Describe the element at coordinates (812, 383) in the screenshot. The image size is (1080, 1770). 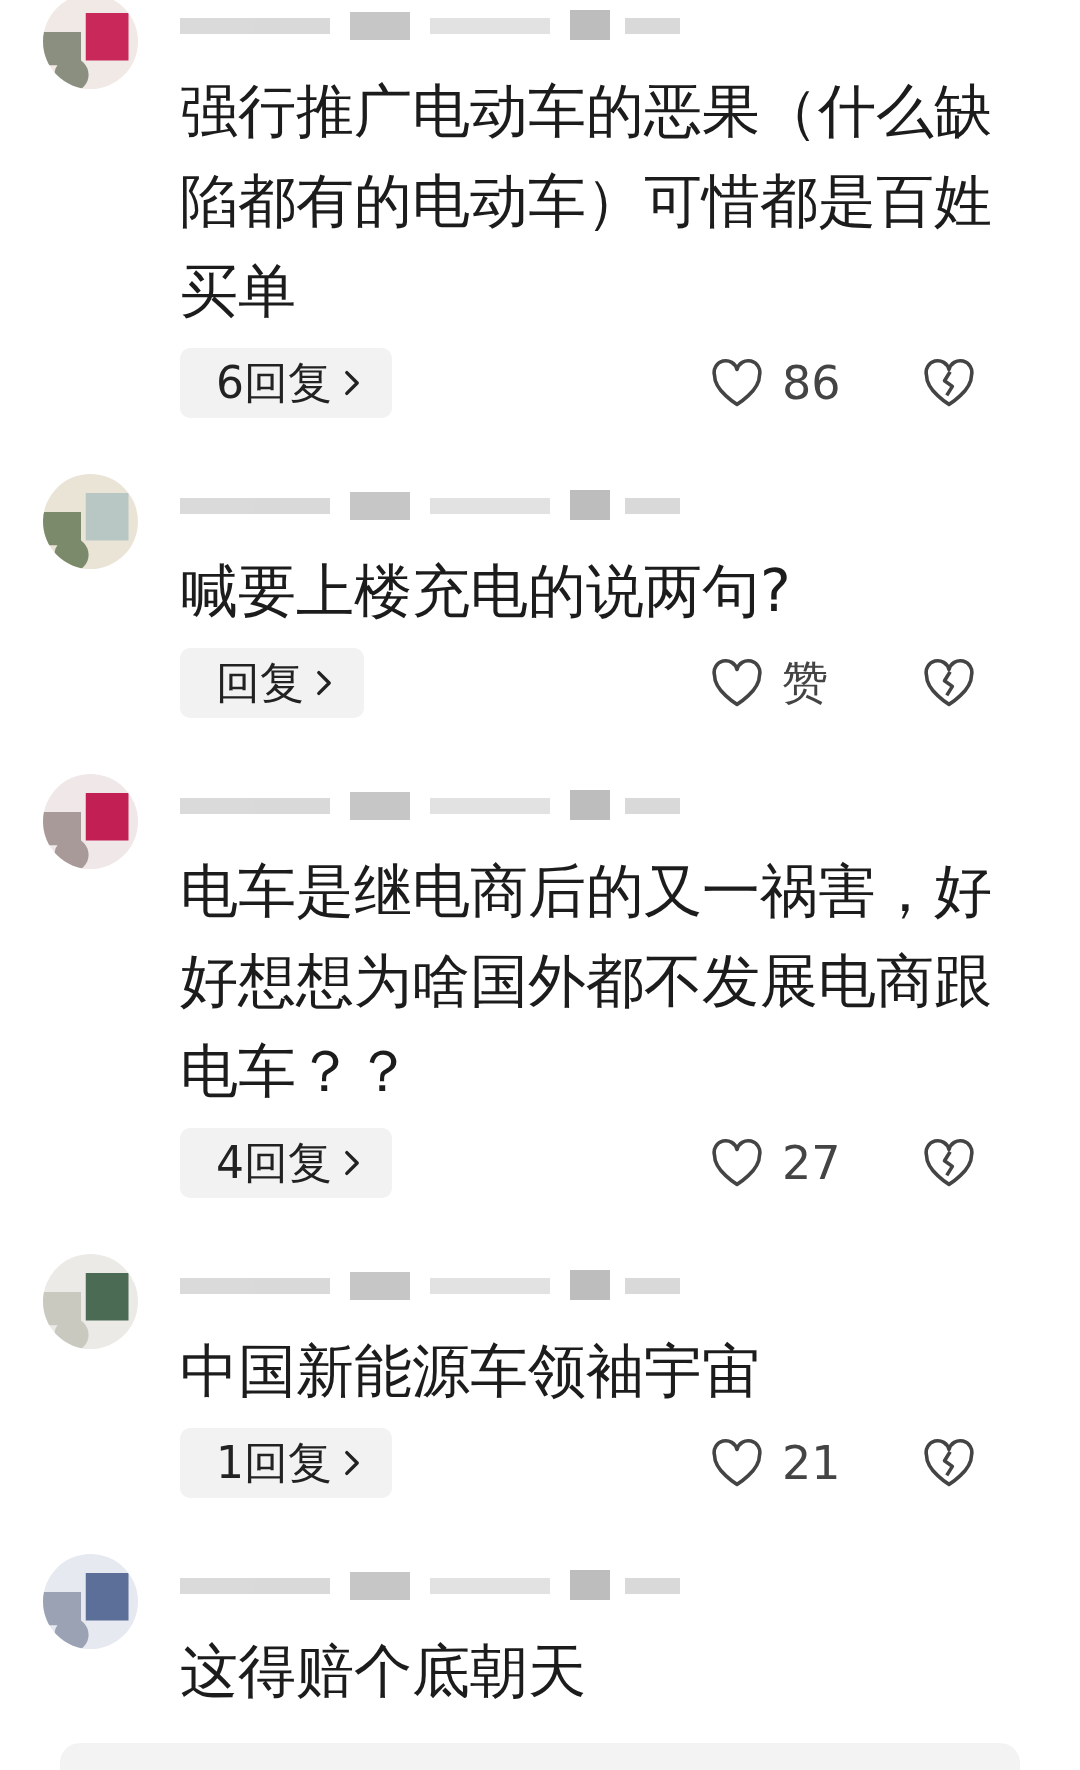
I see `like-count: 86` at that location.